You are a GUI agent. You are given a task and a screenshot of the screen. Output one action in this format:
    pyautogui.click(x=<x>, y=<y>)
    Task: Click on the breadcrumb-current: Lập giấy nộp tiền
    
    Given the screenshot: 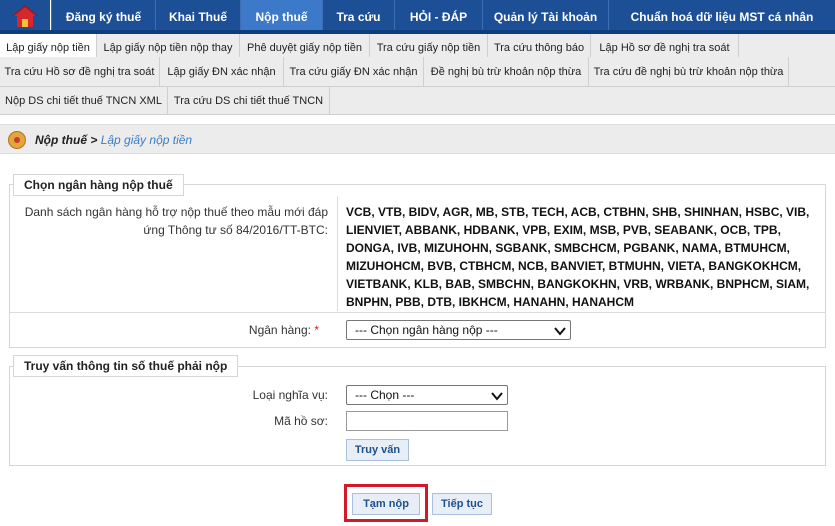 What is the action you would take?
    pyautogui.click(x=146, y=140)
    